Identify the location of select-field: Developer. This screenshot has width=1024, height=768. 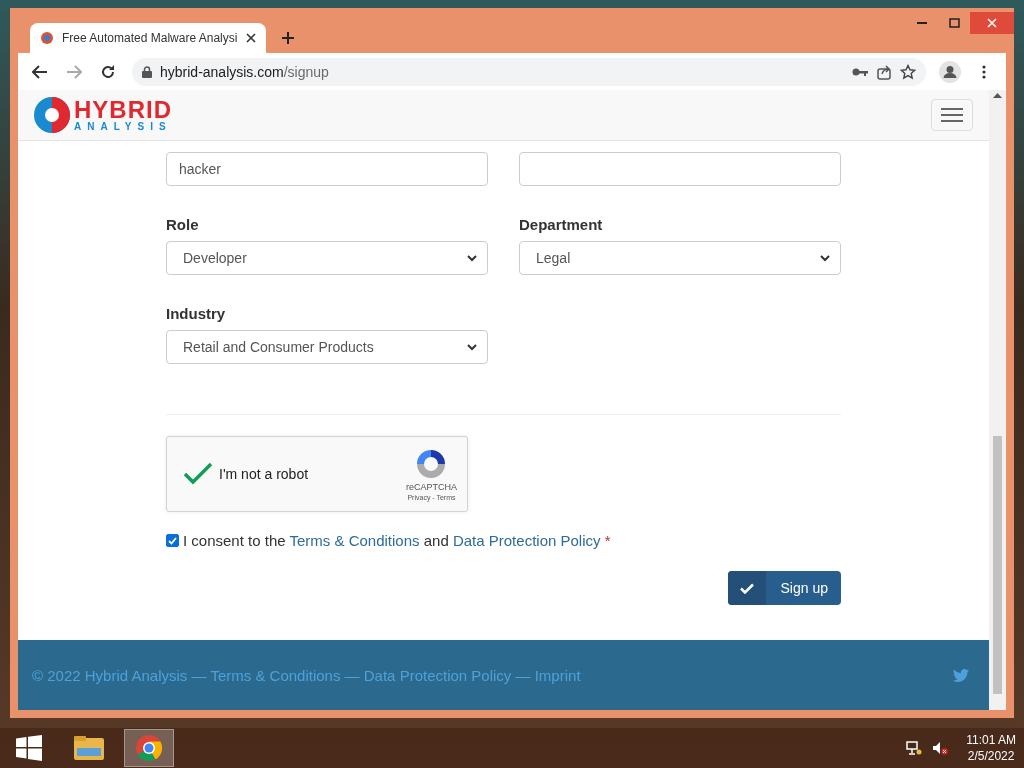
(327, 258).